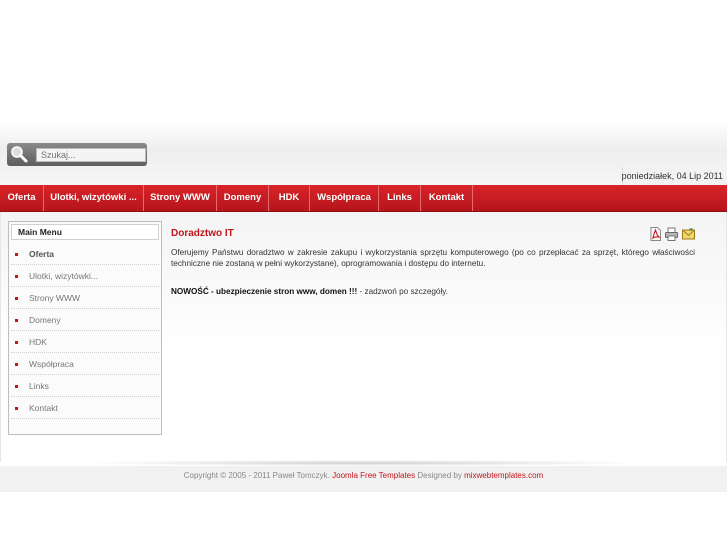  I want to click on article-title: Doradztwo IT, so click(202, 233).